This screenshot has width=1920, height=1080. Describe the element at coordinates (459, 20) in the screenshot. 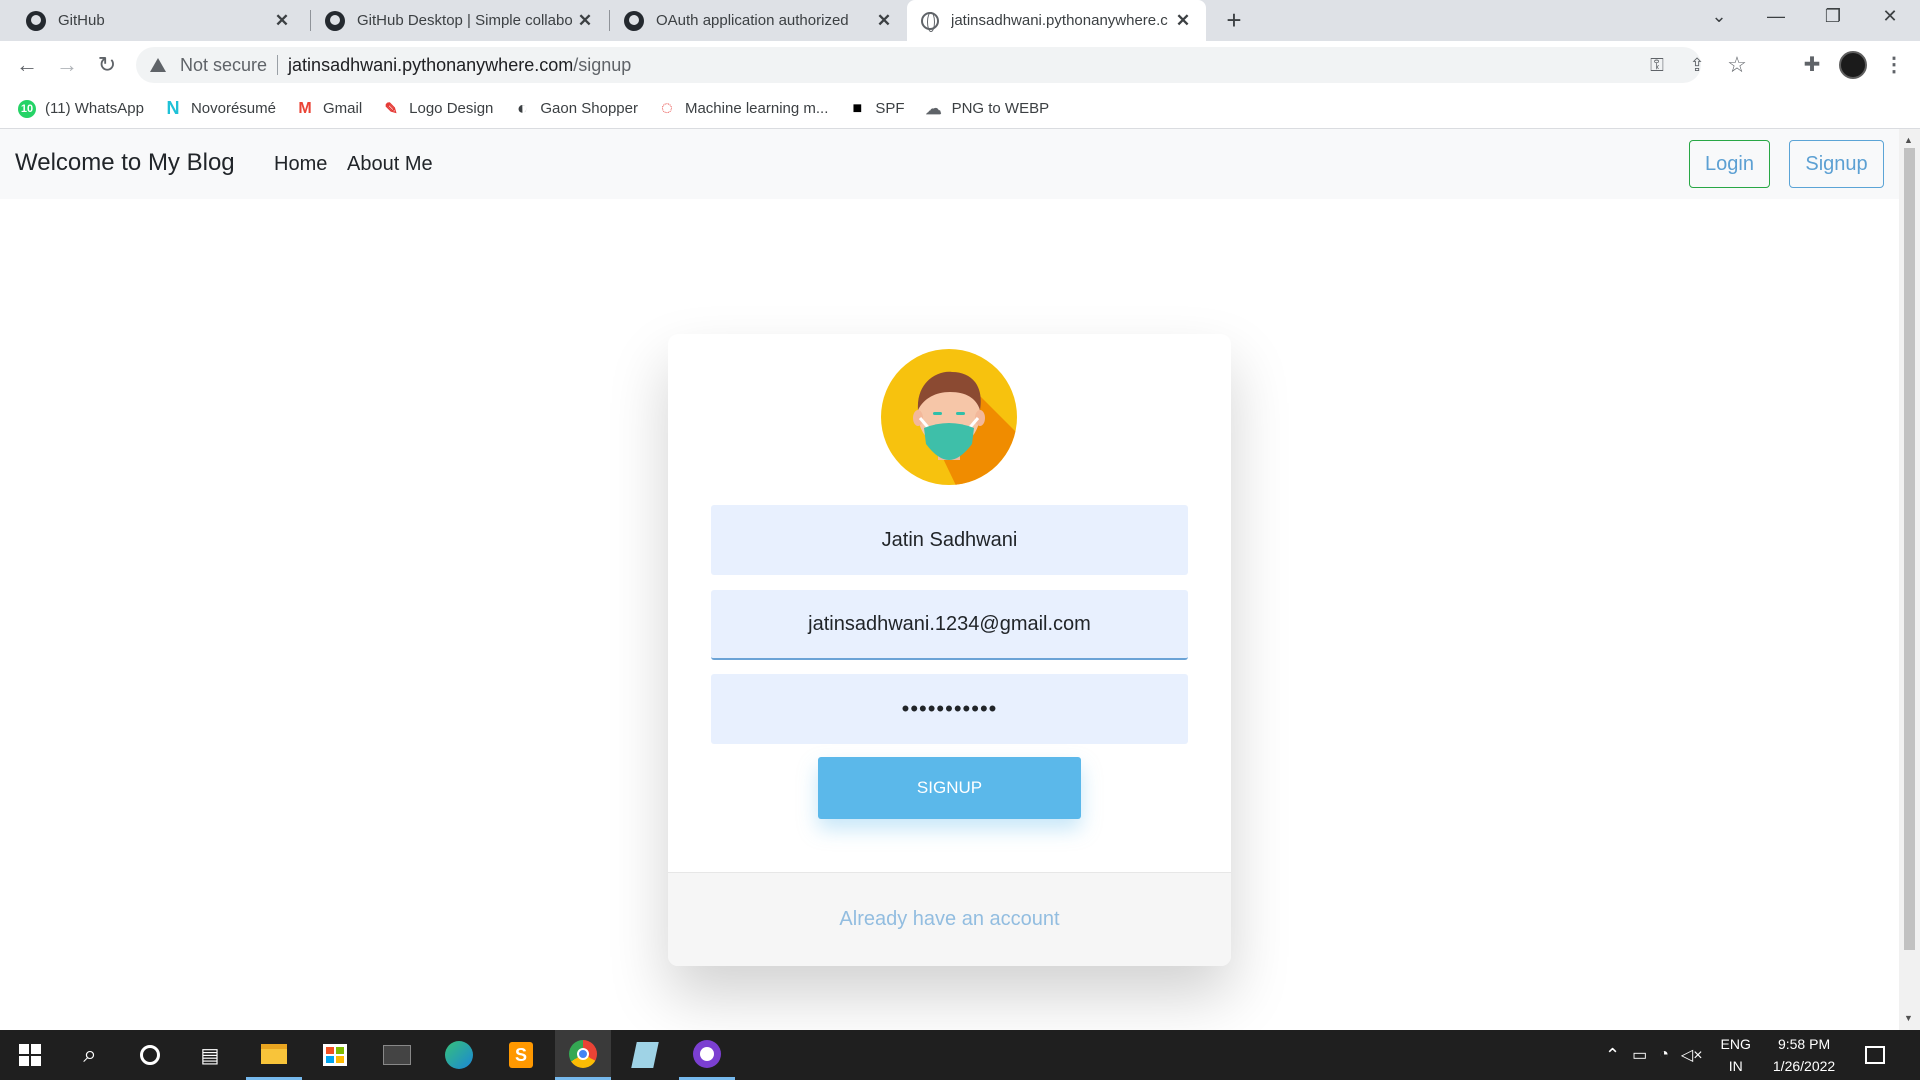

I see `tab-github-desktop: GitHub Desktop | Simple collabo ✕` at that location.